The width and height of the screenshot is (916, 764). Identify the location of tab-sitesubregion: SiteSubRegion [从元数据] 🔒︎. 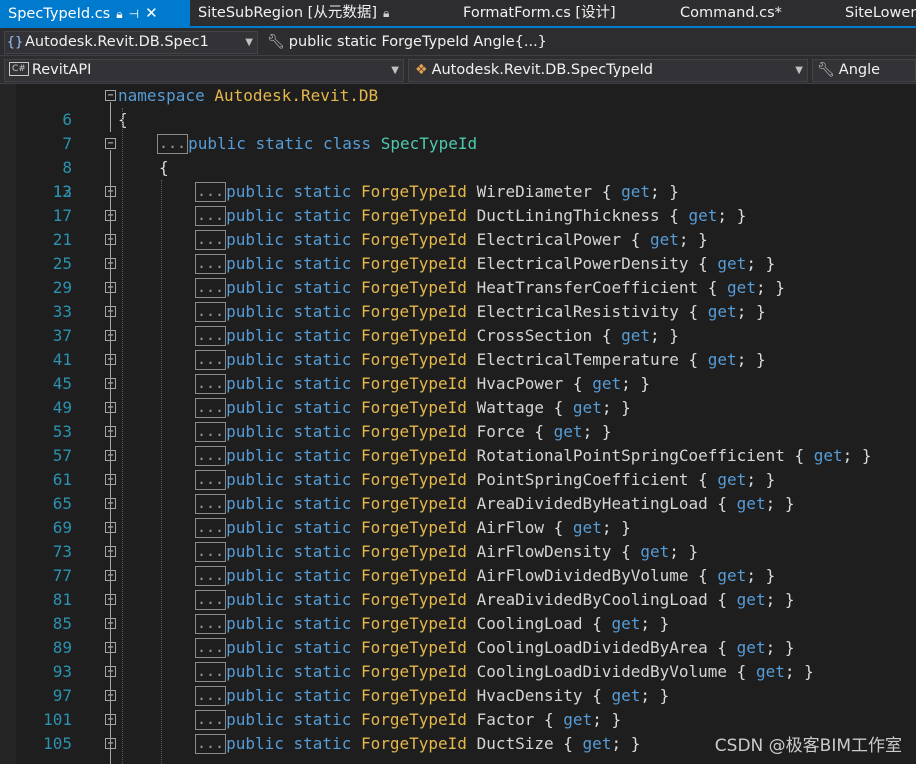
(315, 13).